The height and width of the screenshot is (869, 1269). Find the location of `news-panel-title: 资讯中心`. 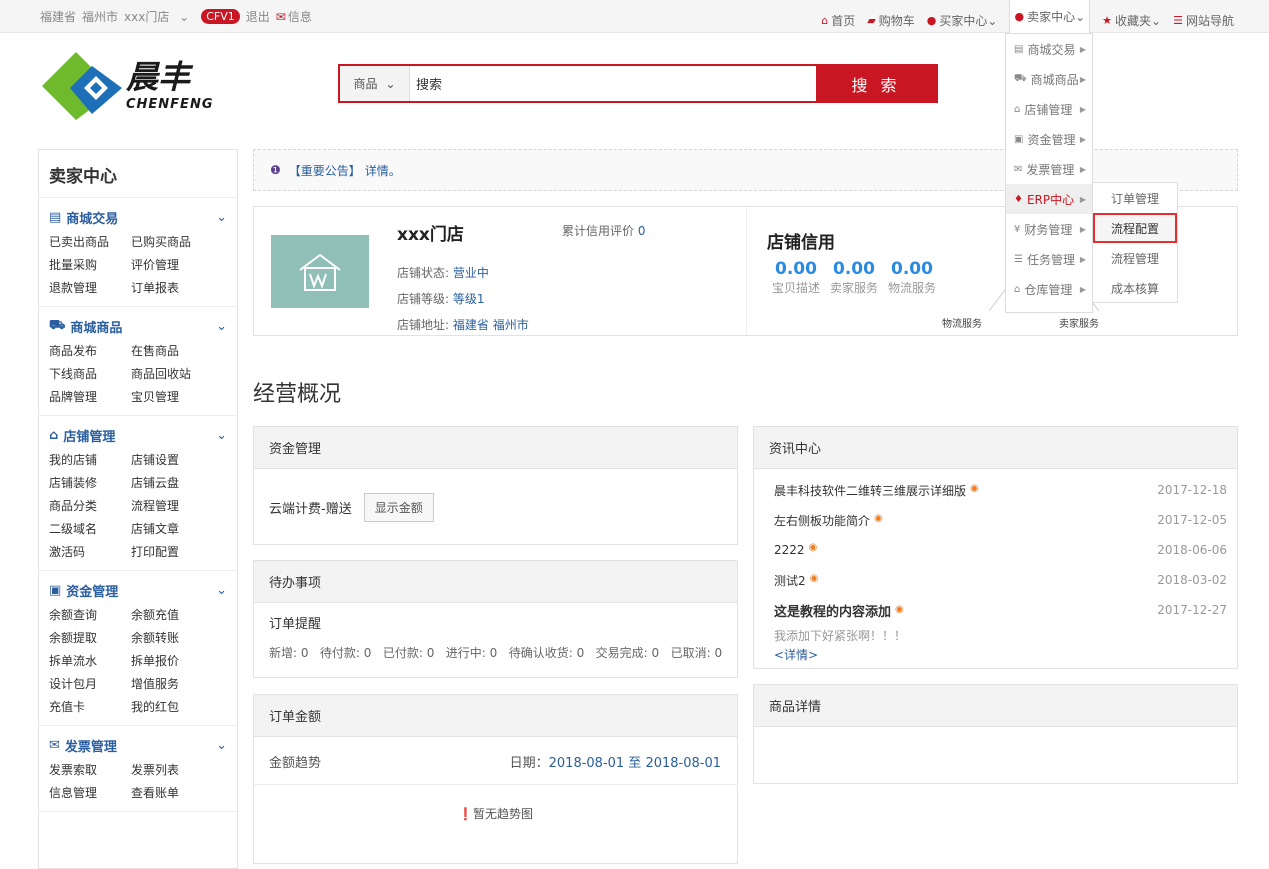

news-panel-title: 资讯中心 is located at coordinates (995, 448).